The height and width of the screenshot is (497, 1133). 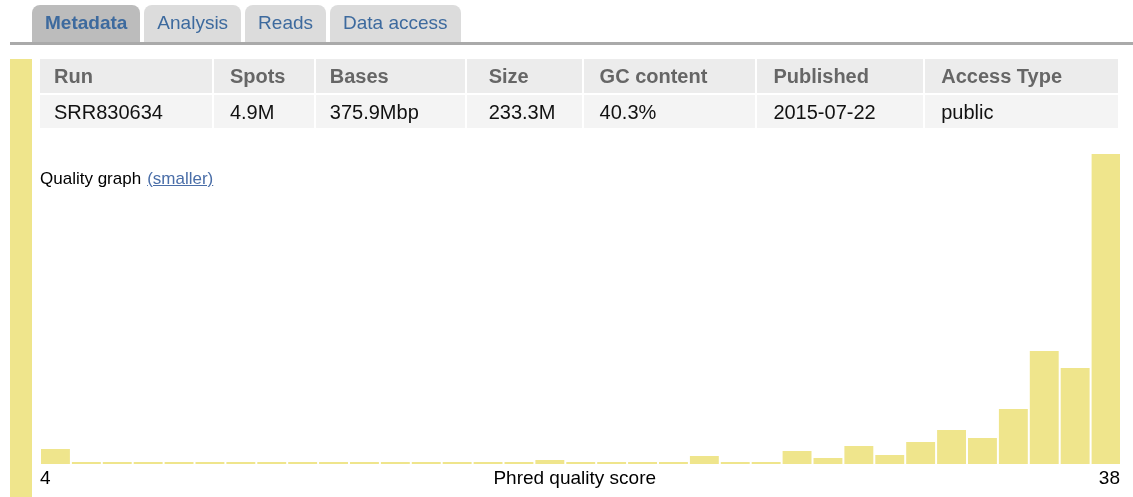 What do you see at coordinates (395, 23) in the screenshot?
I see `tab: Data access` at bounding box center [395, 23].